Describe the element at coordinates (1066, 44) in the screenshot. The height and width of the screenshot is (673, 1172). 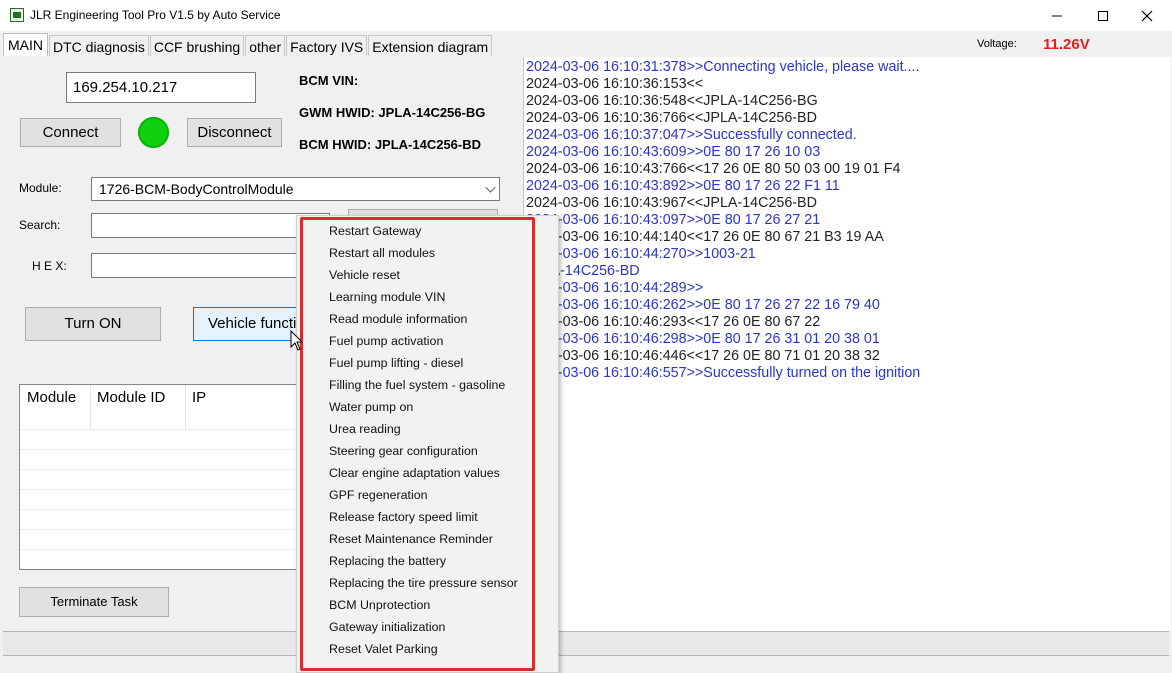
I see `voltage-value: 11.26V` at that location.